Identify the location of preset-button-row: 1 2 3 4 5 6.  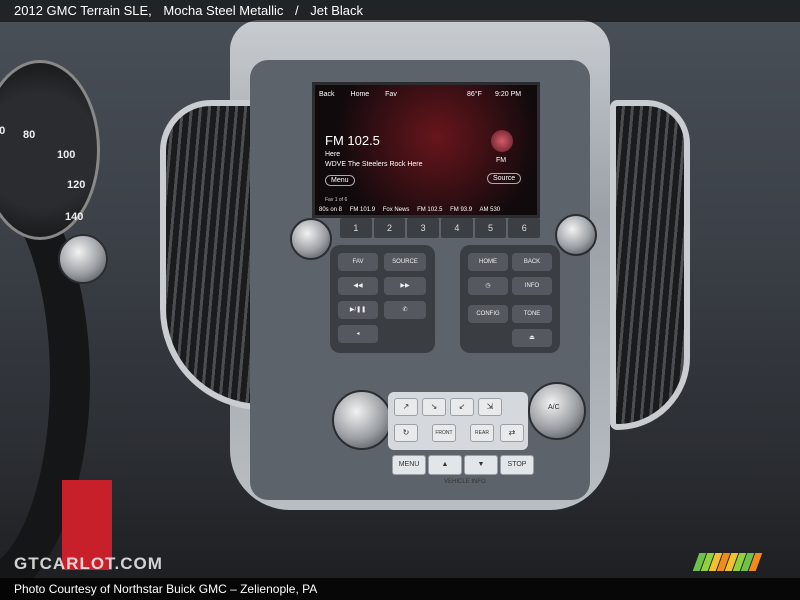
(440, 228).